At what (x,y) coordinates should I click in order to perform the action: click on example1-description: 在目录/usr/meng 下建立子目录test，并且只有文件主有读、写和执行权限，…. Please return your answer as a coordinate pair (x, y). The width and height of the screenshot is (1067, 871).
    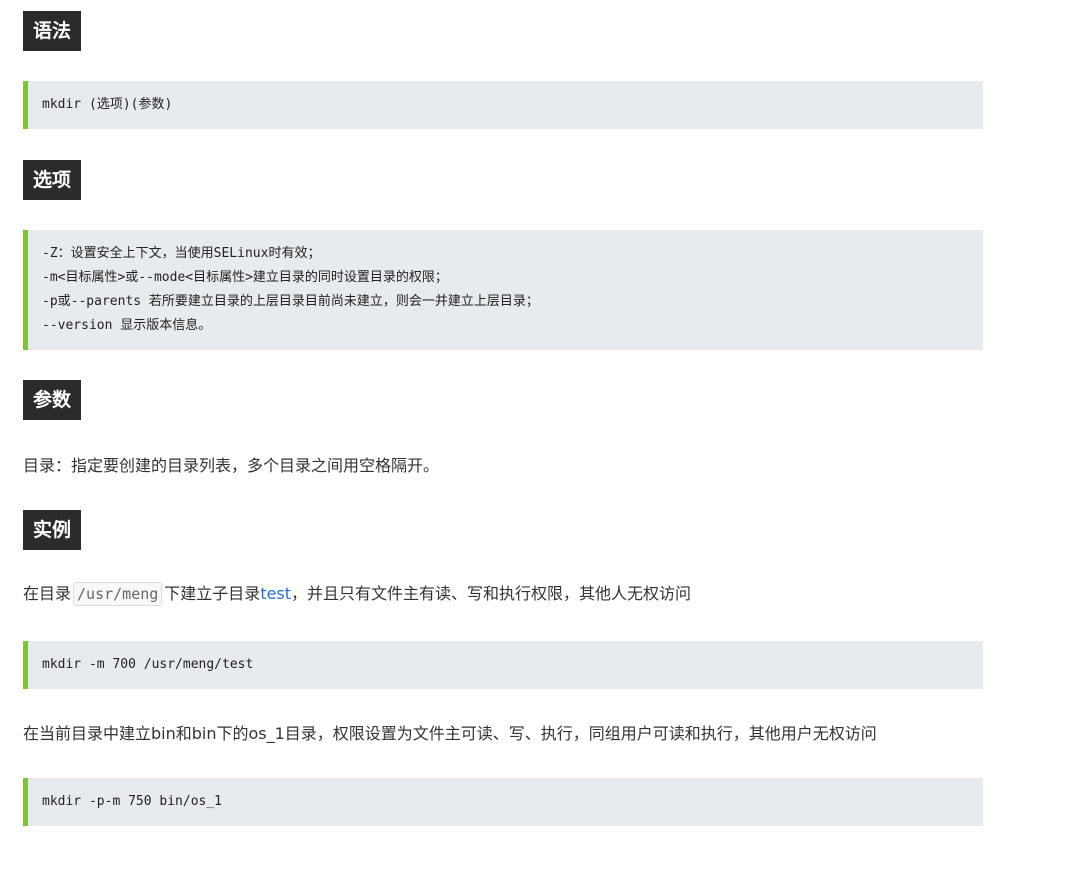
    Looking at the image, I should click on (357, 594).